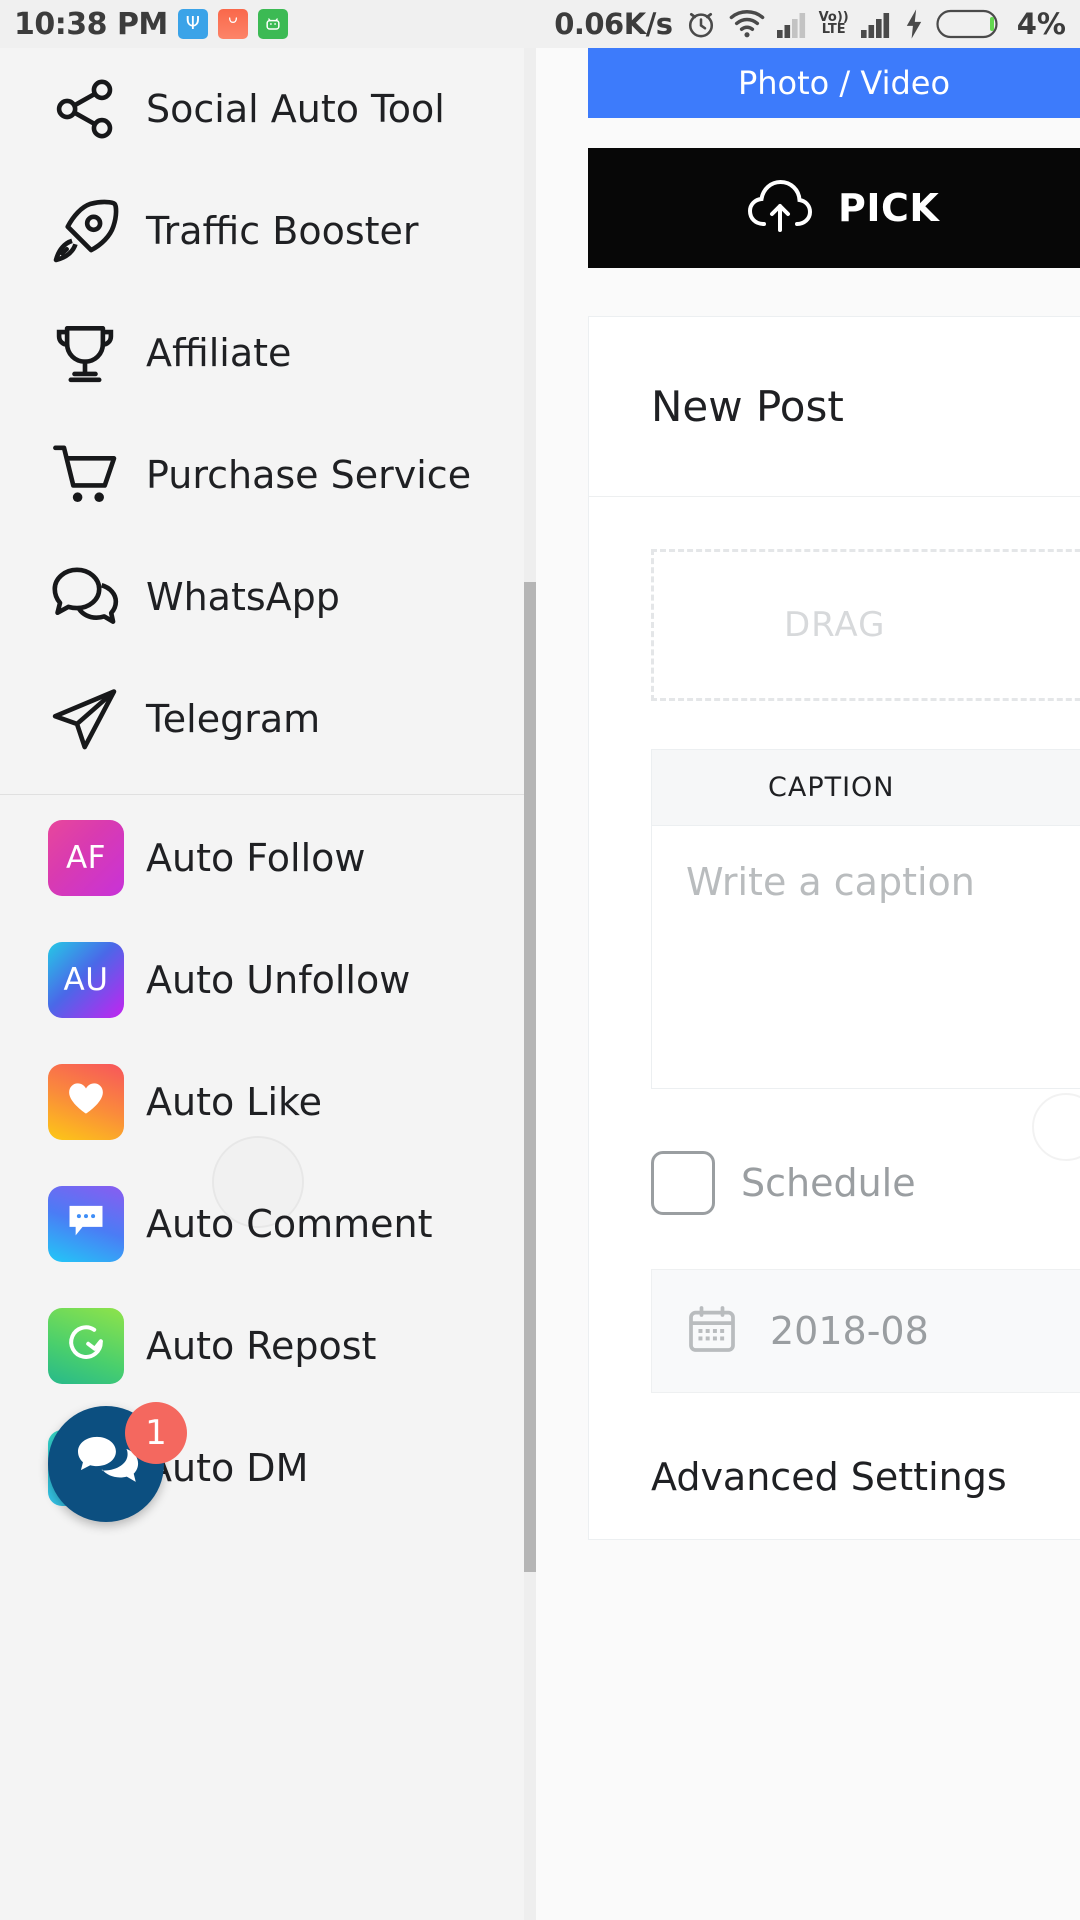 This screenshot has height=1920, width=1080. I want to click on touch-ripple-drawer, so click(258, 1182).